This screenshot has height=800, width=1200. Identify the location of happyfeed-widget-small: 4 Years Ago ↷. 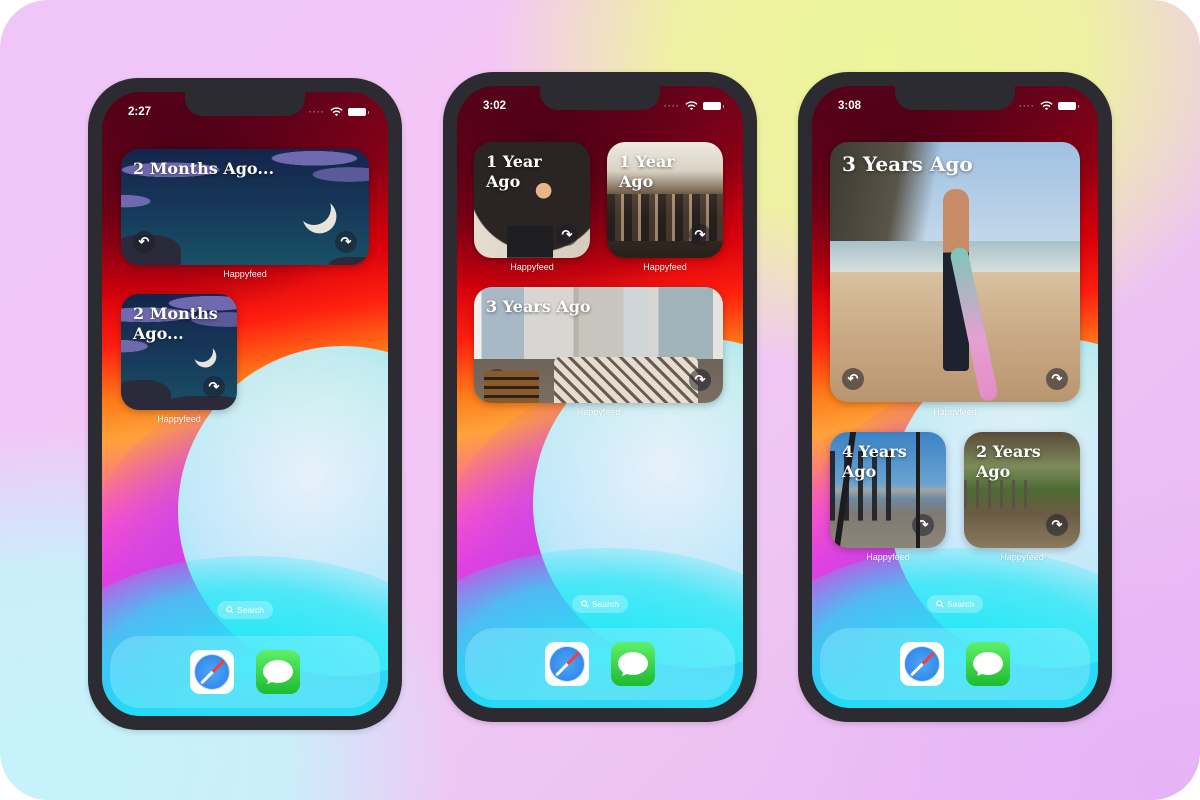
(888, 490).